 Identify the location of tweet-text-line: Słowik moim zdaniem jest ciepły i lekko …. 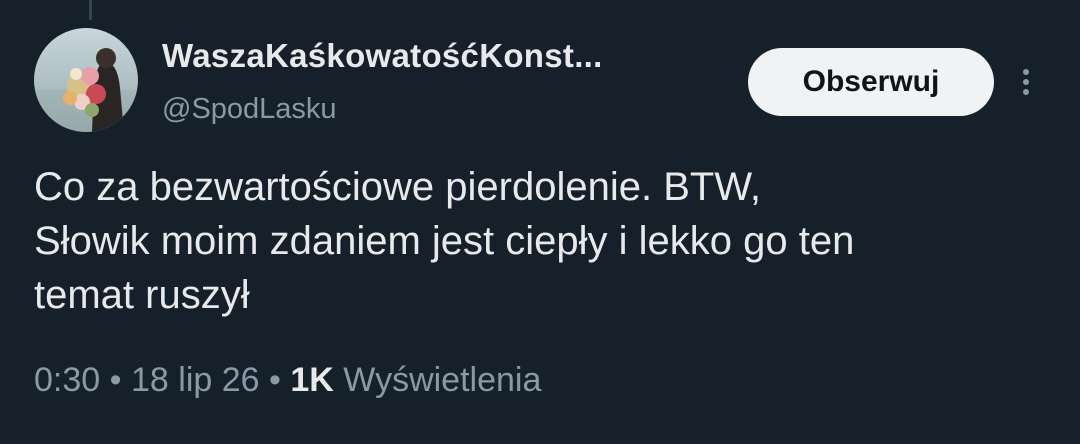
(444, 241).